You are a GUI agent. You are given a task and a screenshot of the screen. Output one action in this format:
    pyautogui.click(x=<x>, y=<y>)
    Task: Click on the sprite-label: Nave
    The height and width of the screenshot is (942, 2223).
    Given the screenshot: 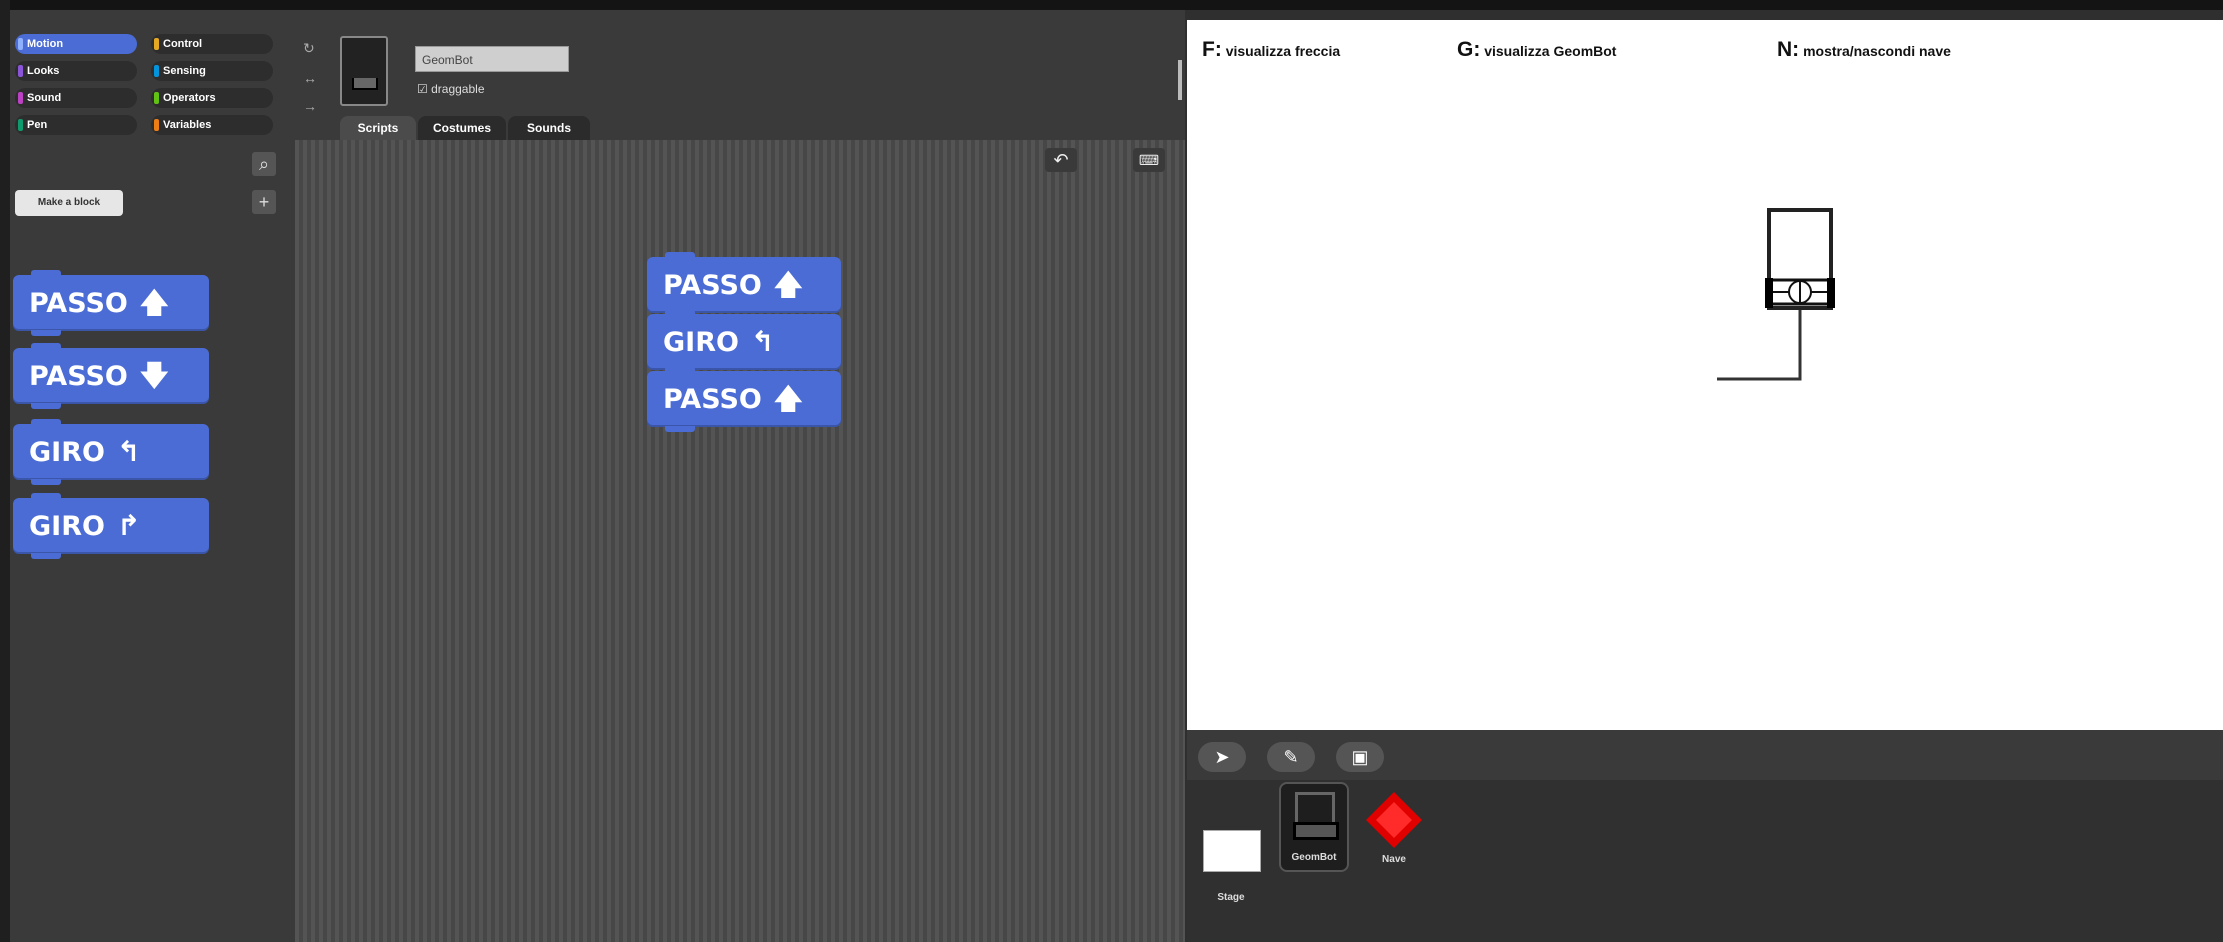 What is the action you would take?
    pyautogui.click(x=1394, y=859)
    